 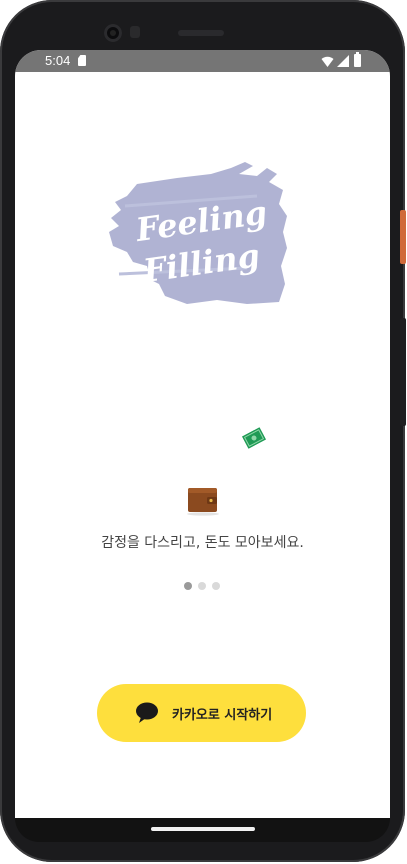 What do you see at coordinates (202, 25) in the screenshot?
I see `top-bezel` at bounding box center [202, 25].